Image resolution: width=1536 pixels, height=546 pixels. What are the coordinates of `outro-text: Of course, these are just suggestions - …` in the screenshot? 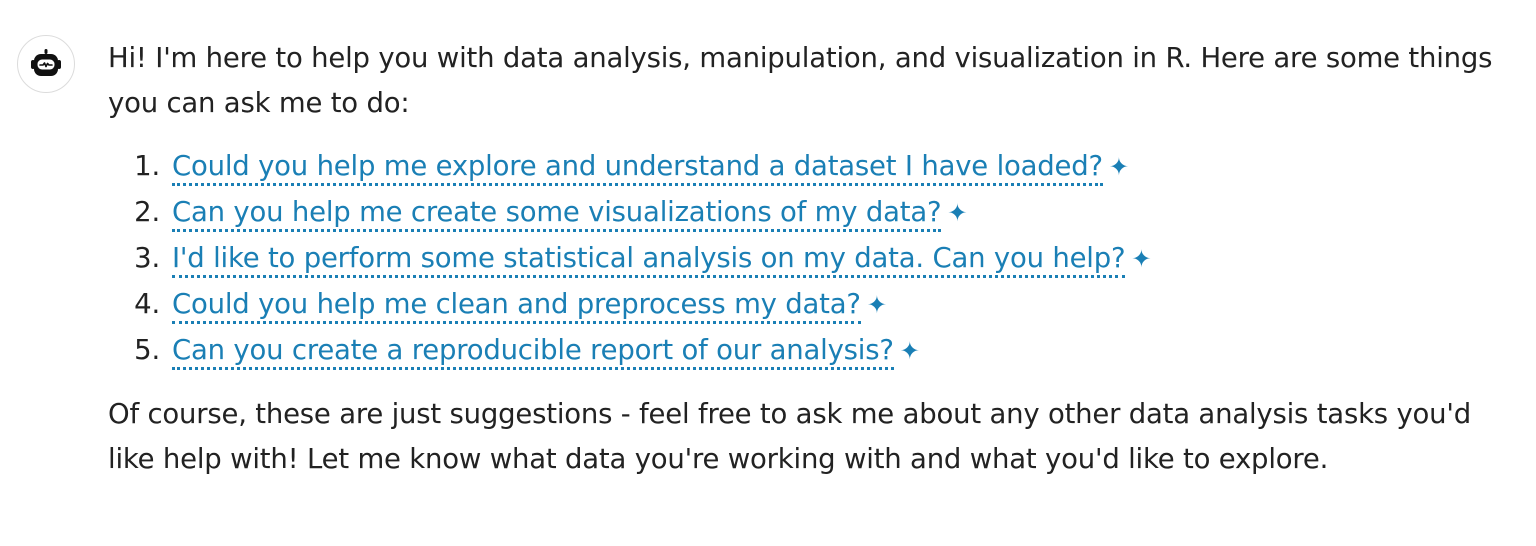 It's located at (790, 436).